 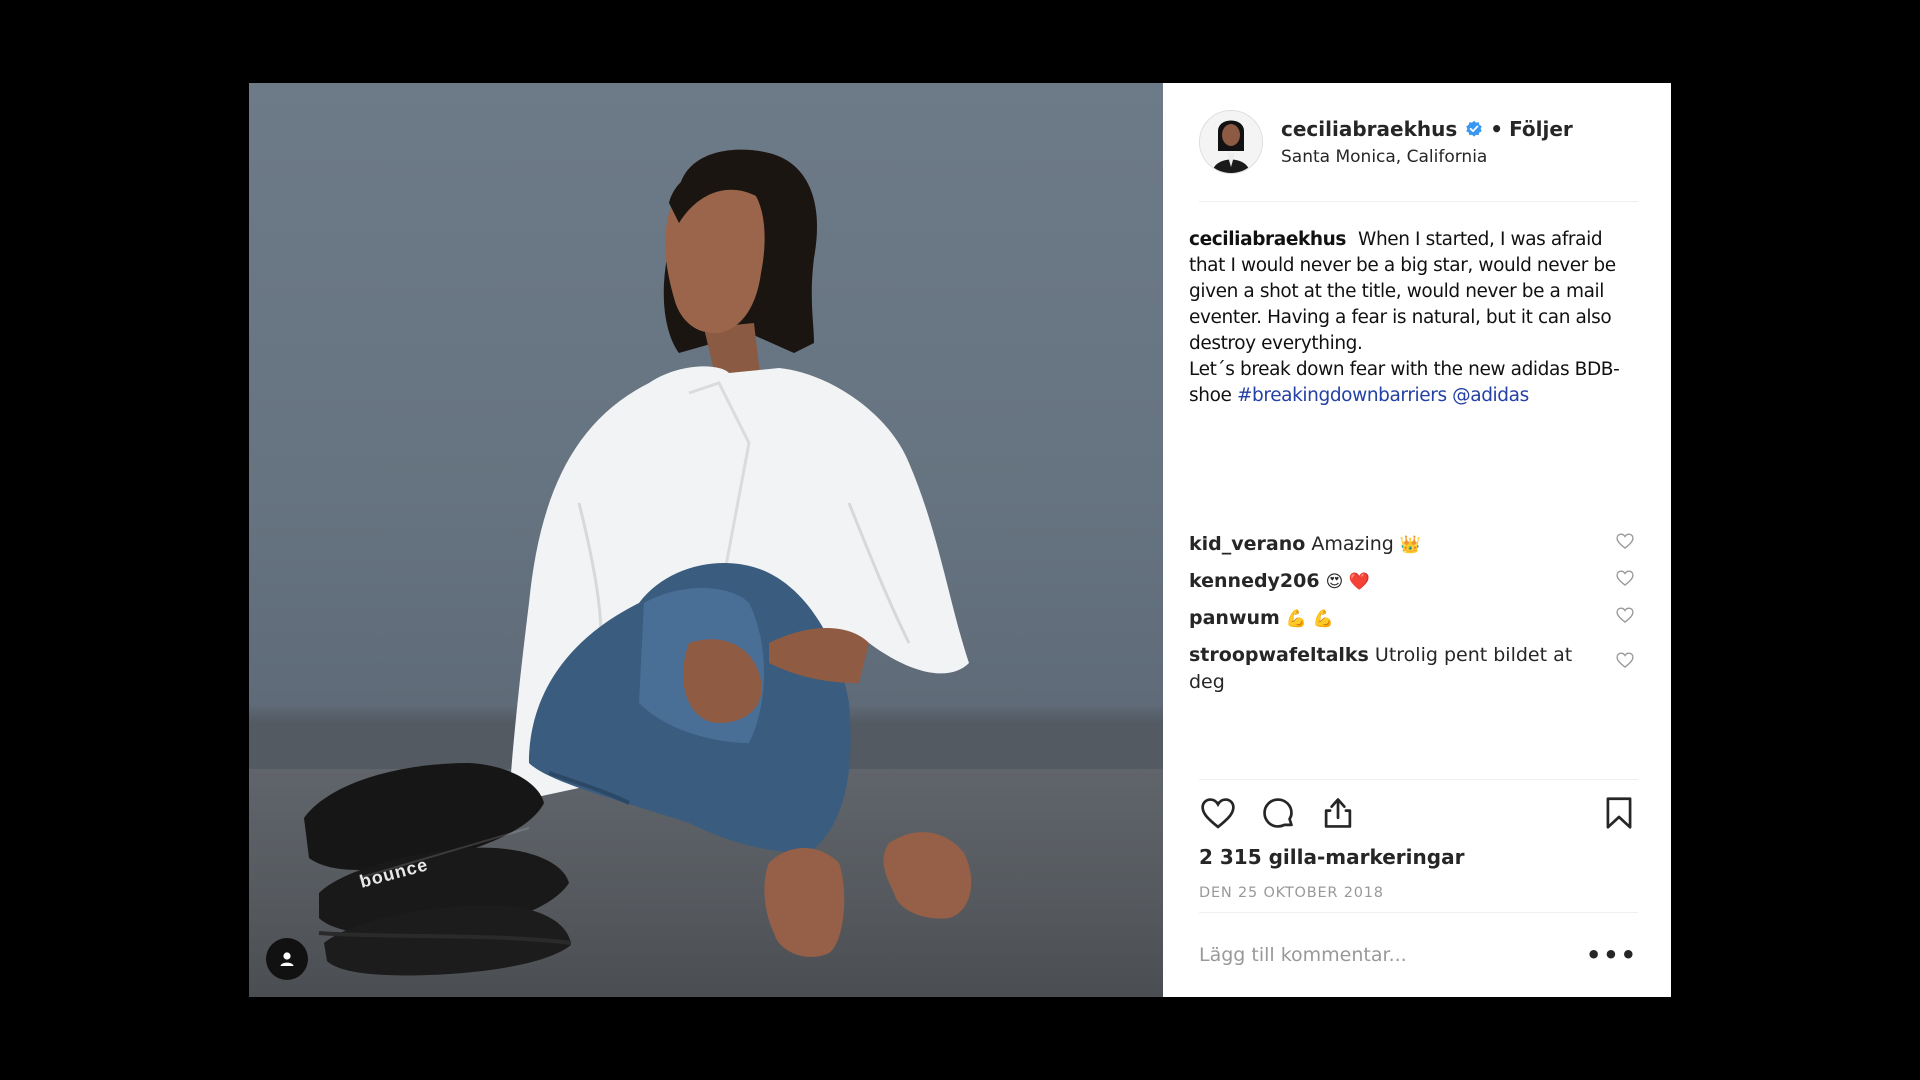 I want to click on add-comment-bar: •••, so click(x=1418, y=954).